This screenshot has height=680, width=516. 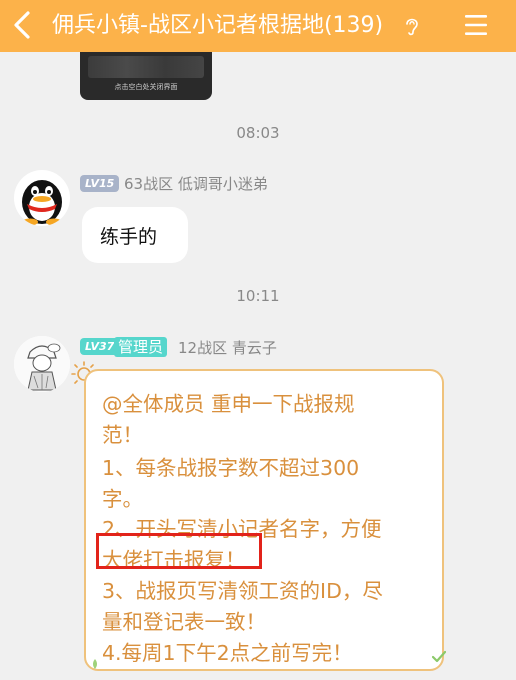 I want to click on sketch-character-icon, so click(x=42, y=364).